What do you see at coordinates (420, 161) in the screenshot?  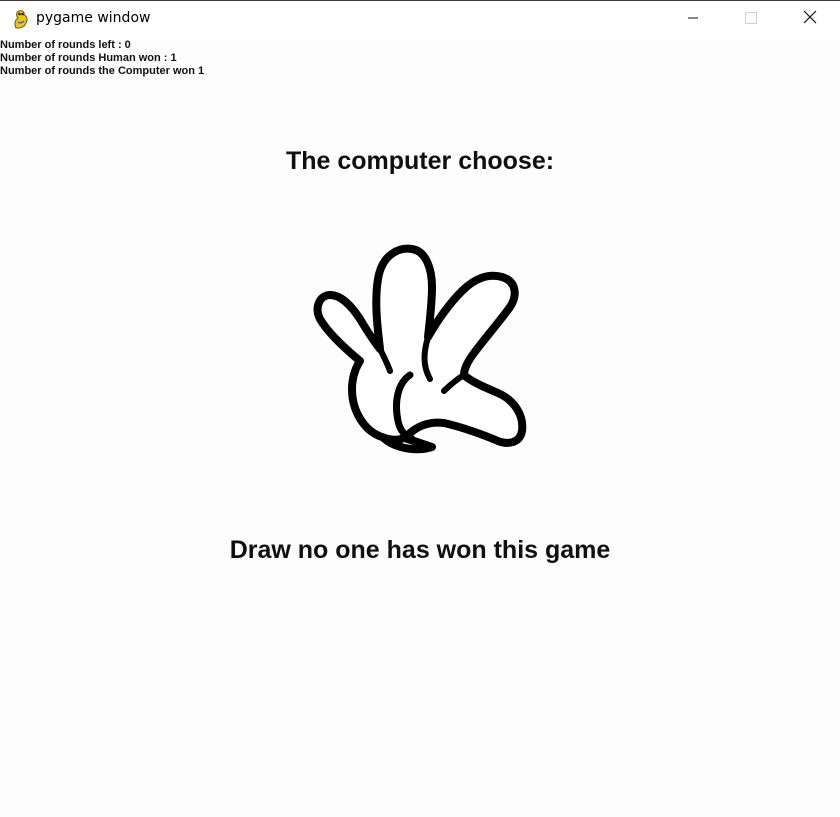 I see `computer-choice-heading: The computer choose:` at bounding box center [420, 161].